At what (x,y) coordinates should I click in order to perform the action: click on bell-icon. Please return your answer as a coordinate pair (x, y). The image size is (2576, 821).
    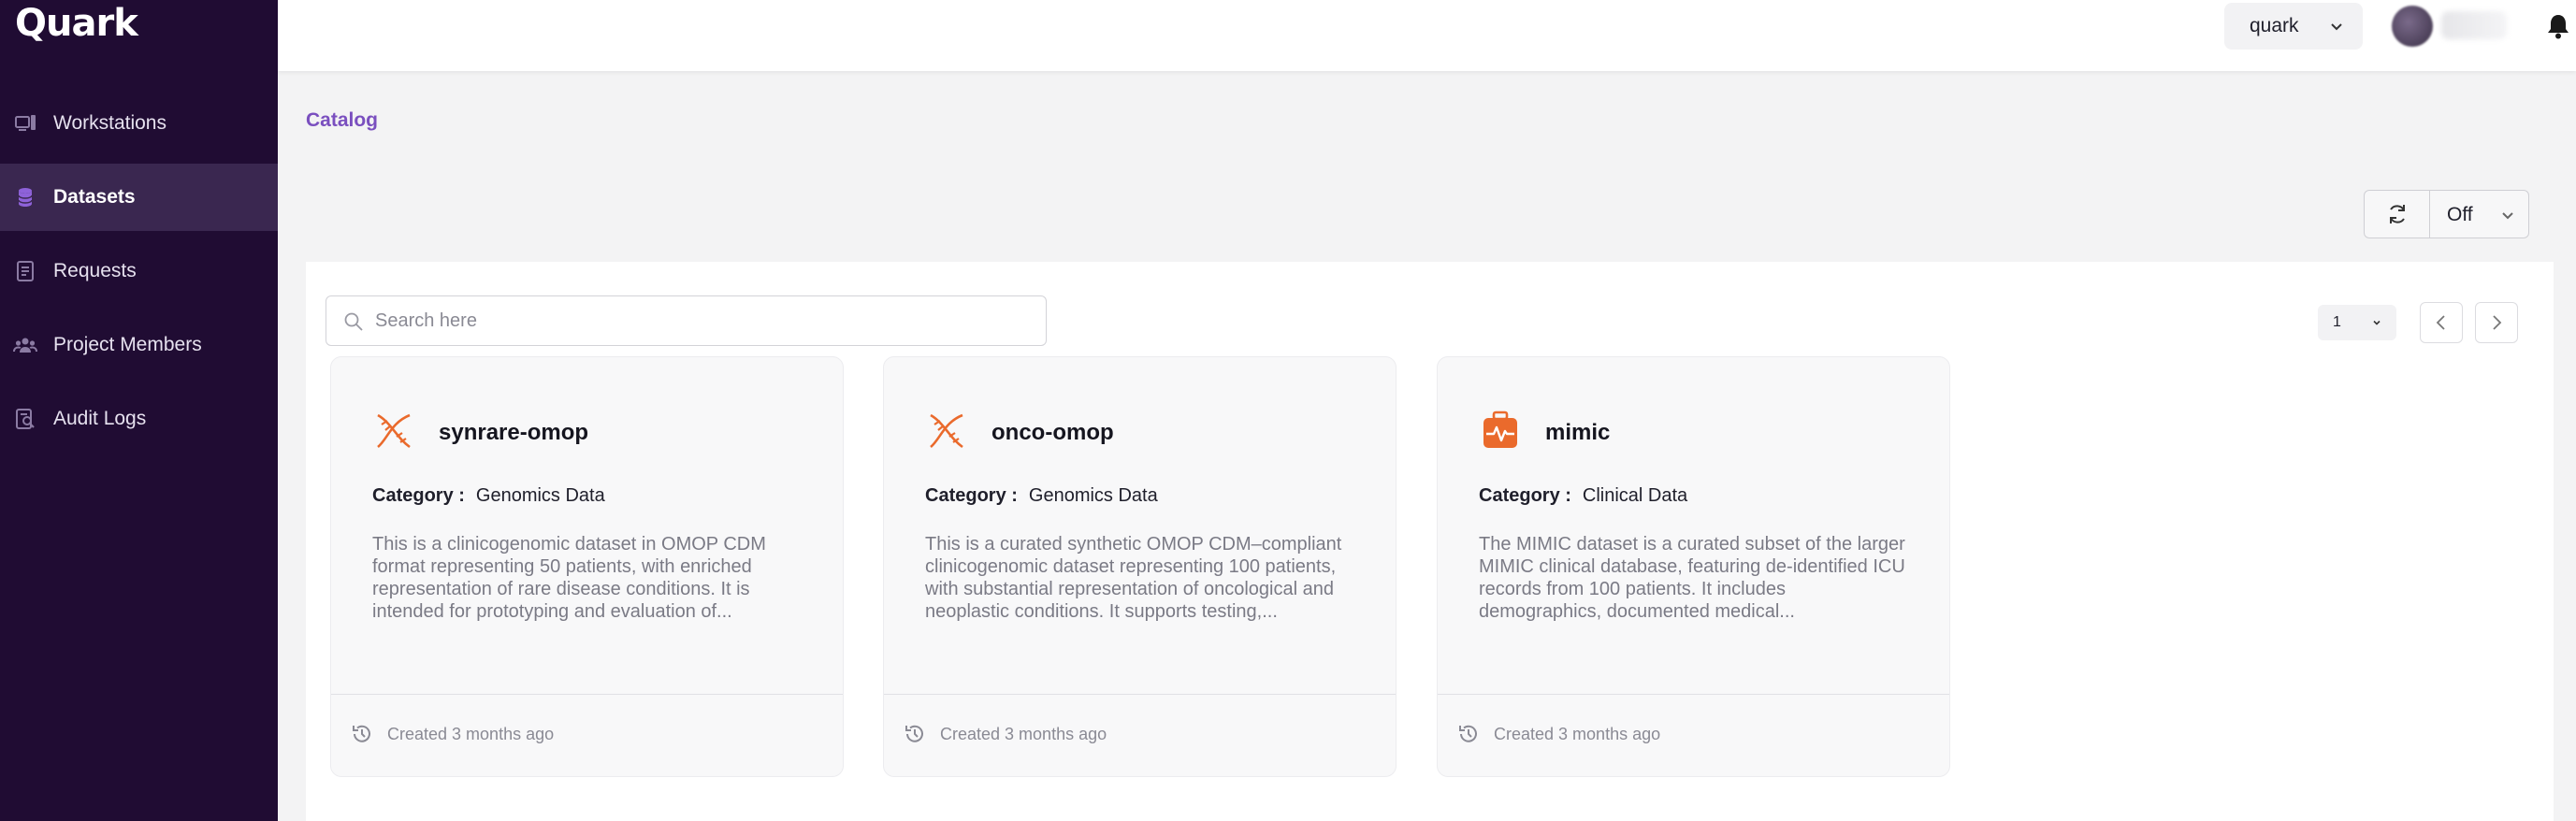
    Looking at the image, I should click on (2558, 26).